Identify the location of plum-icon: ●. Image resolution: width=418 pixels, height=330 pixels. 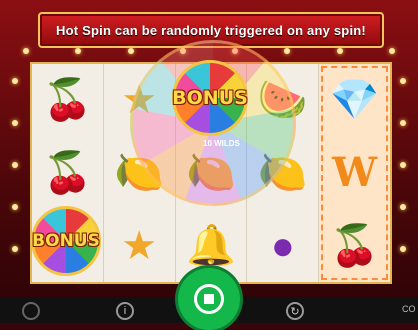
(282, 245).